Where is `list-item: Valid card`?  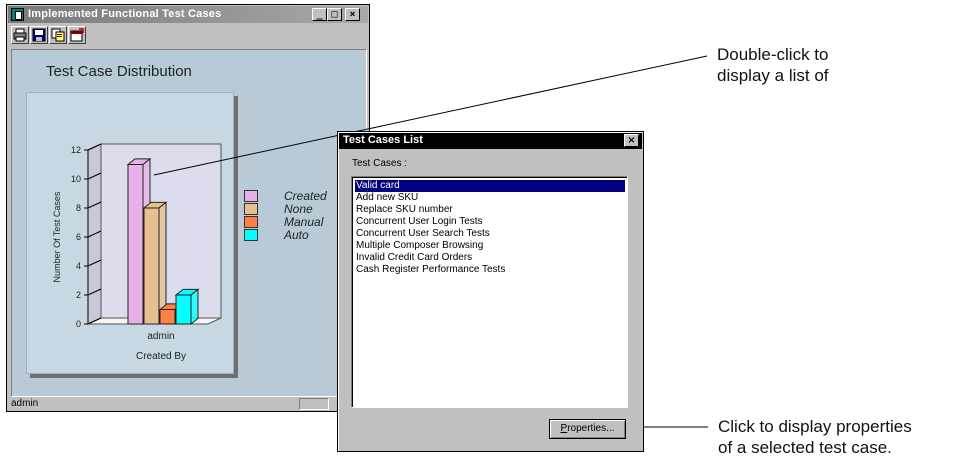
list-item: Valid card is located at coordinates (490, 186).